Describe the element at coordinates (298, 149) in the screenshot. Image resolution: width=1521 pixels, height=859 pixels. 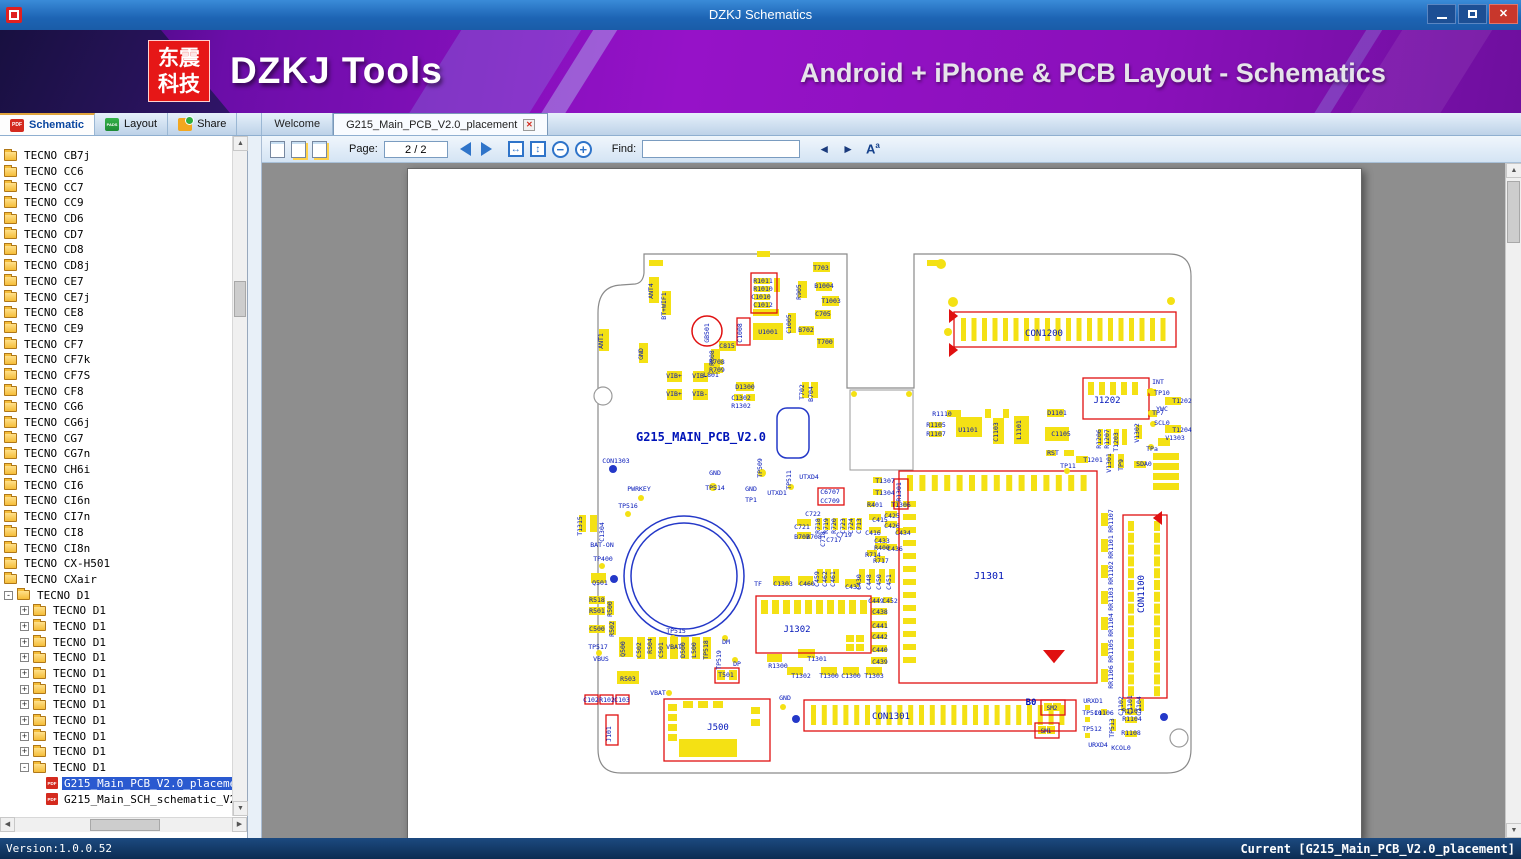
I see `copy-page-icon` at that location.